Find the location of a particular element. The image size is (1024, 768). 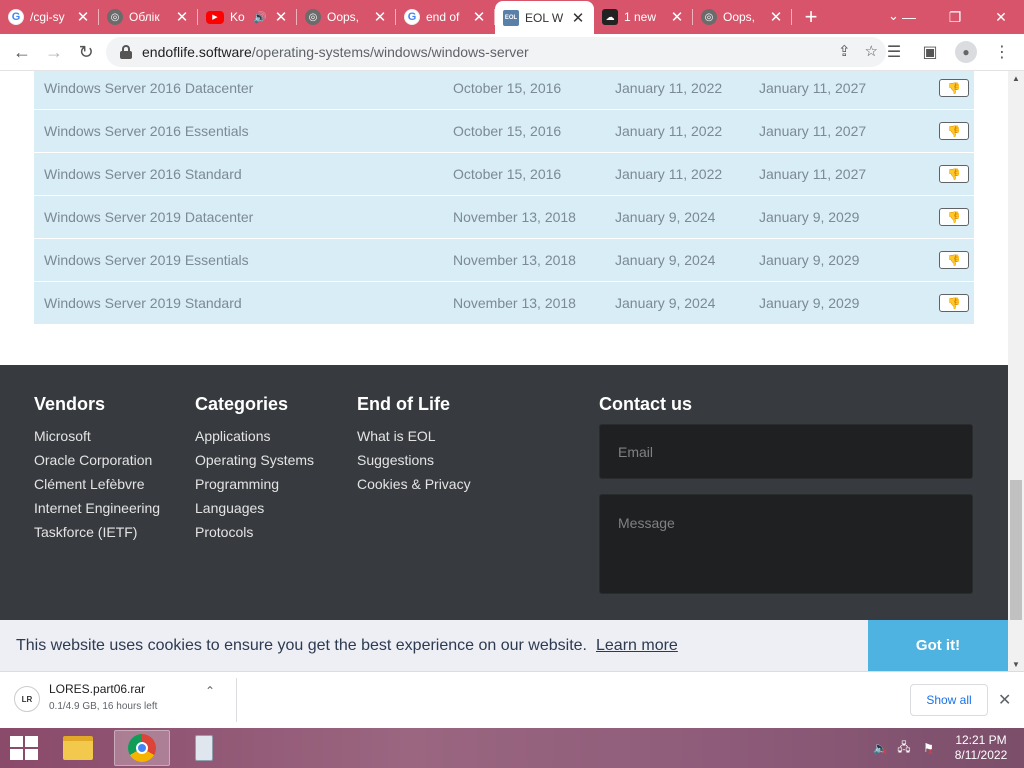

tab-6: ☁ 1 new ✕ is located at coordinates (643, 17).